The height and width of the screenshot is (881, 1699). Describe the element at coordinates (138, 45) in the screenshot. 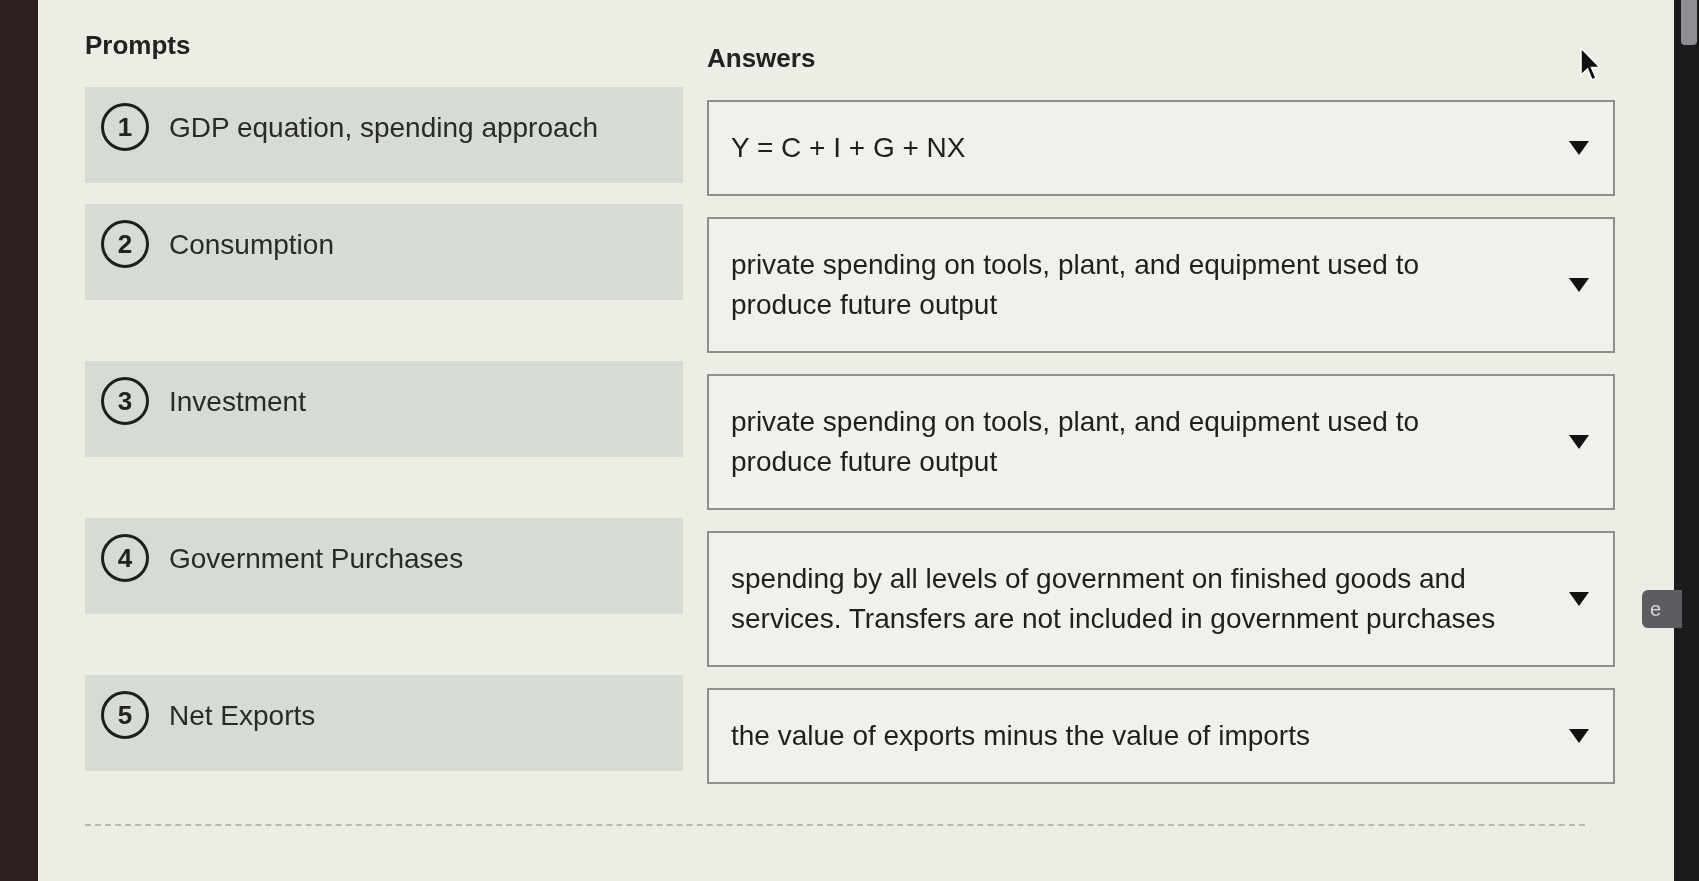

I see `prompts-heading: Prompts` at that location.